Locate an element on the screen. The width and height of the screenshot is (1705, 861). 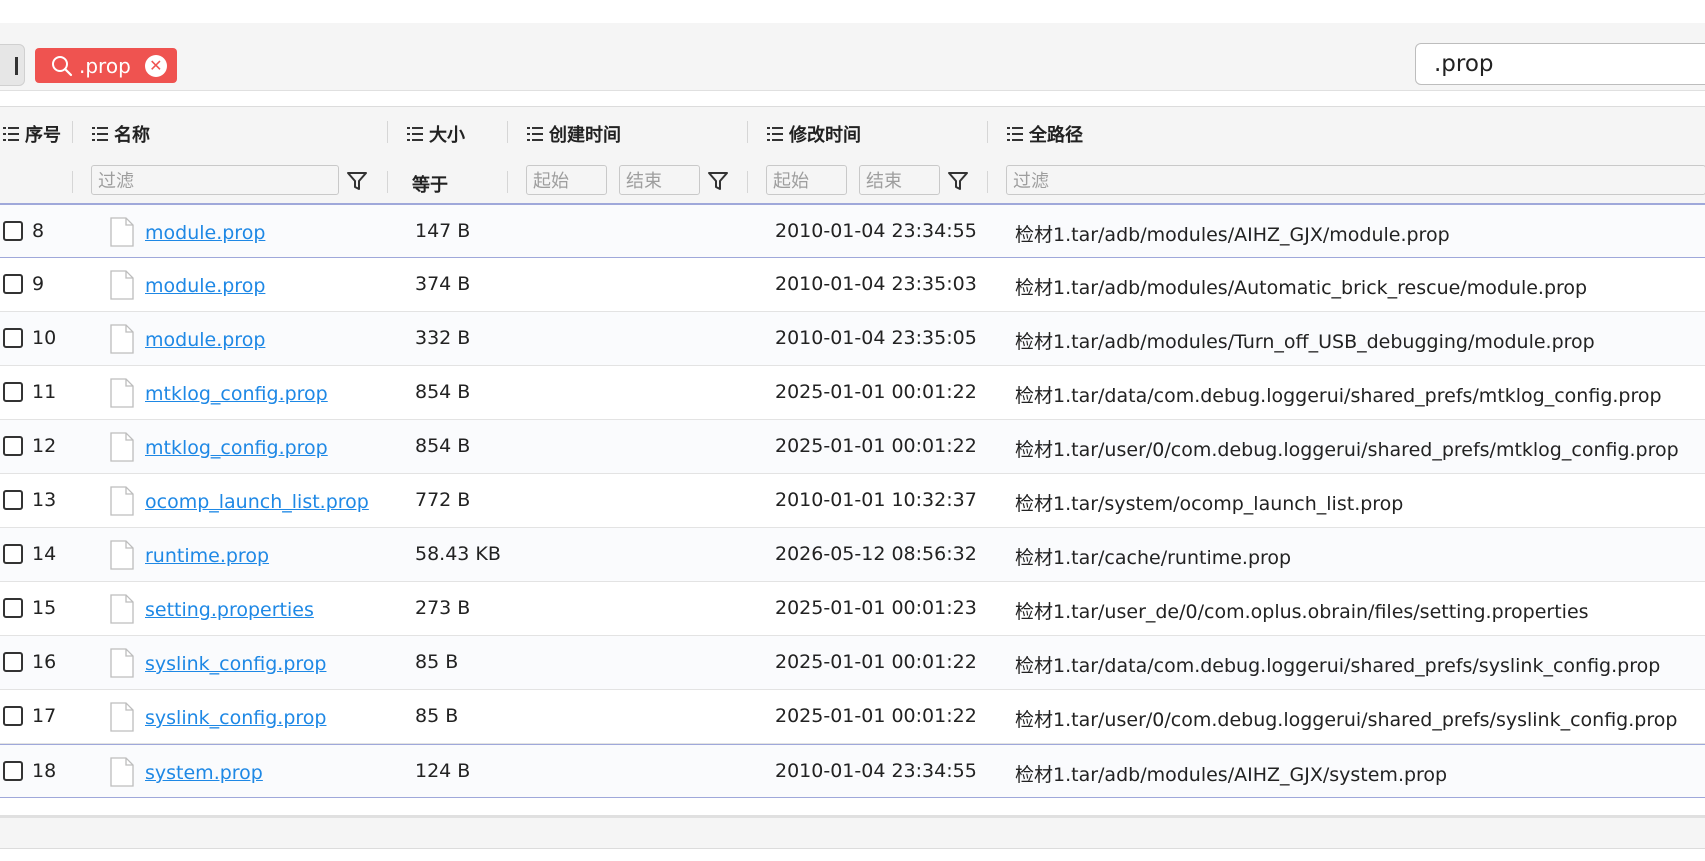
file-name-link: system.prop is located at coordinates (204, 773).